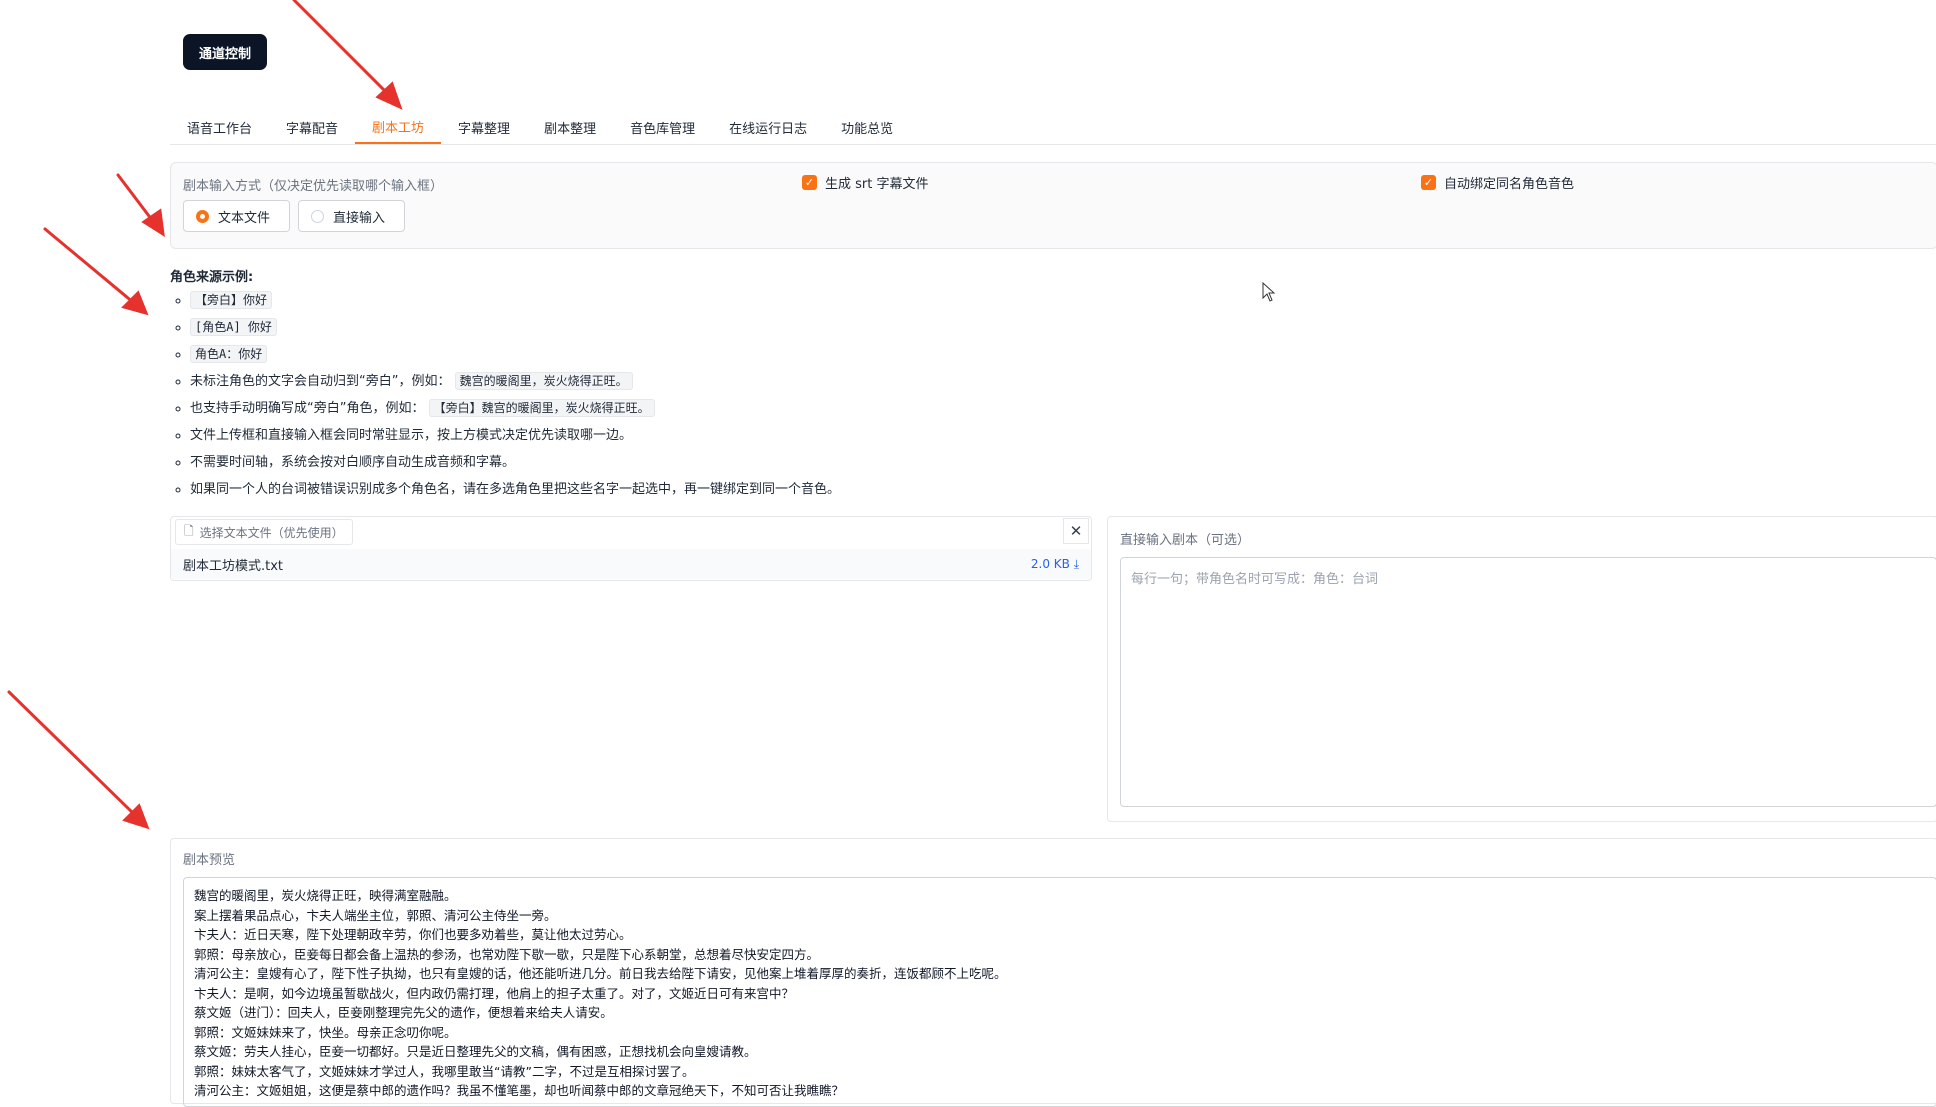 The height and width of the screenshot is (1107, 1936). Describe the element at coordinates (202, 216) in the screenshot. I see `radio-selected-icon` at that location.